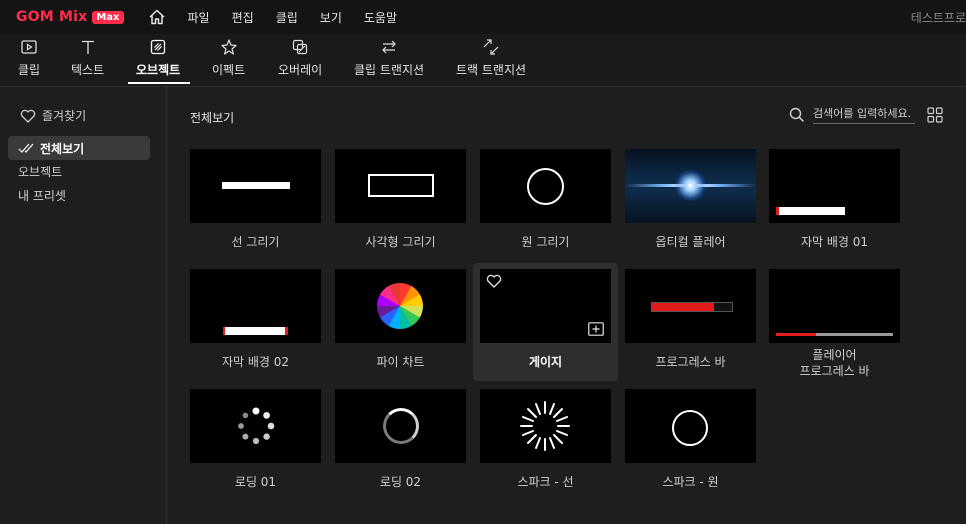 This screenshot has width=966, height=524. Describe the element at coordinates (690, 482) in the screenshot. I see `card-label: 스파크 - 원` at that location.